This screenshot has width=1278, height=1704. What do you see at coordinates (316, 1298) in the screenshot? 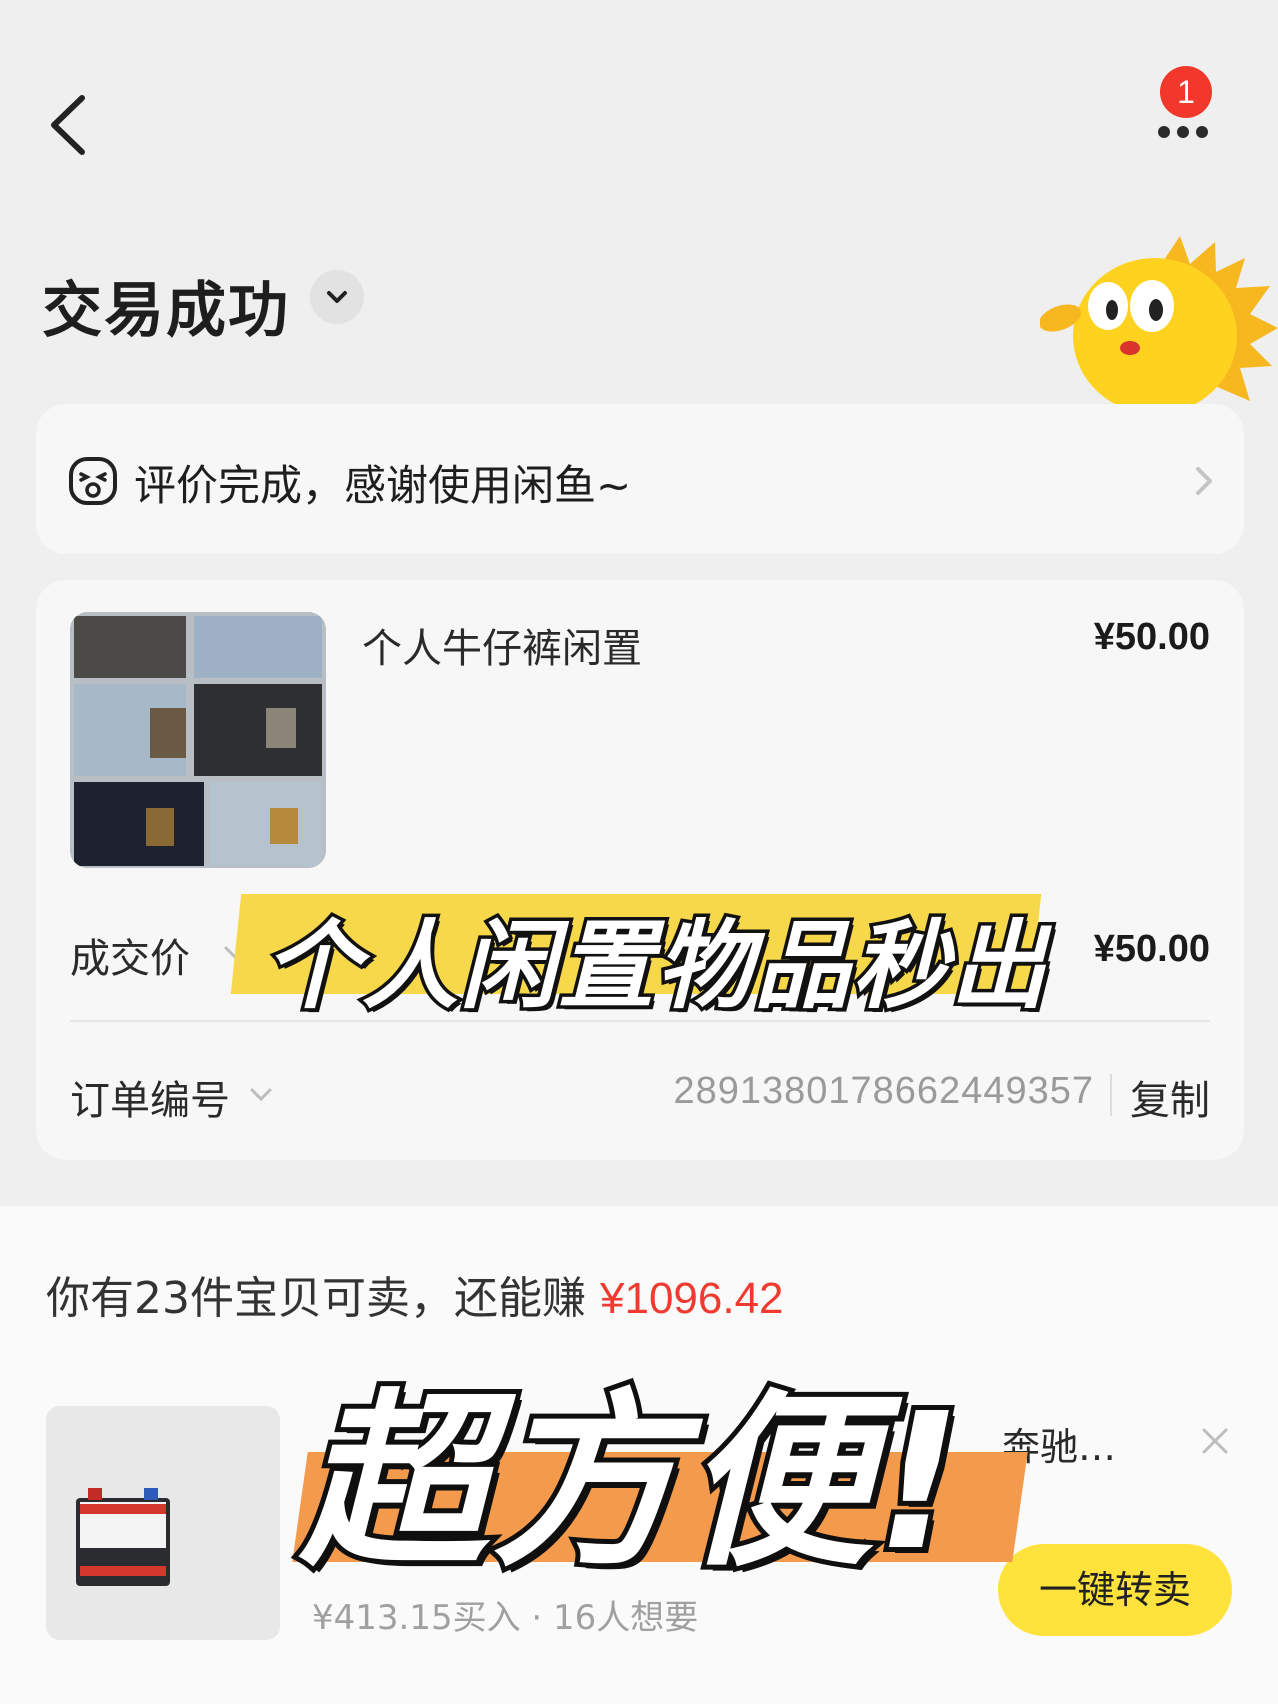
I see `resell-summary-prefix: 你有23件宝贝可卖，还能赚` at bounding box center [316, 1298].